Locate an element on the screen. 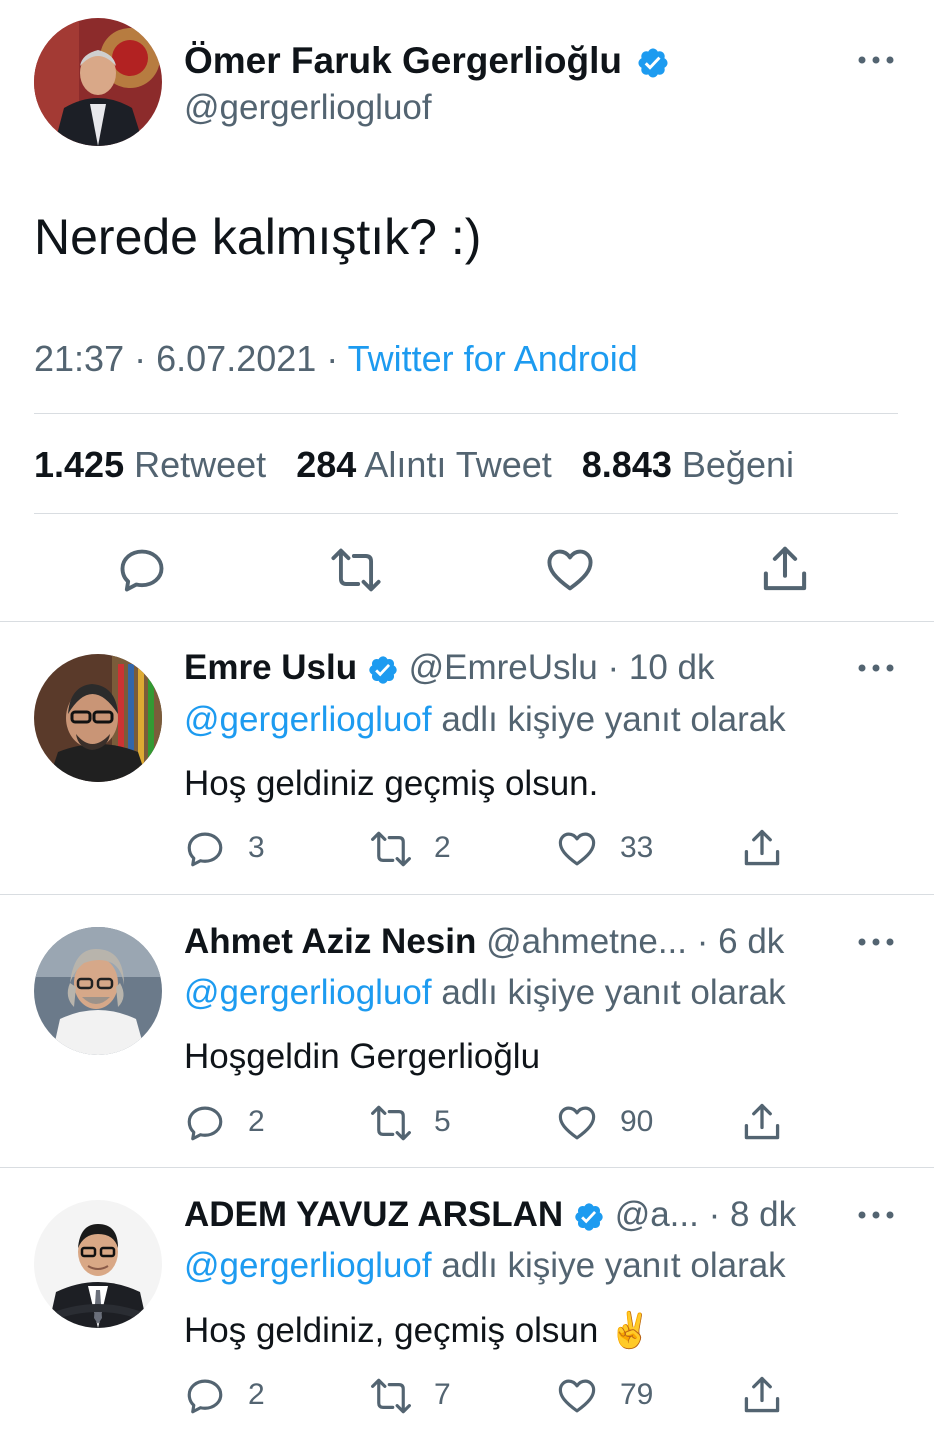 The image size is (934, 1431). retweet-count: 5 is located at coordinates (442, 1121).